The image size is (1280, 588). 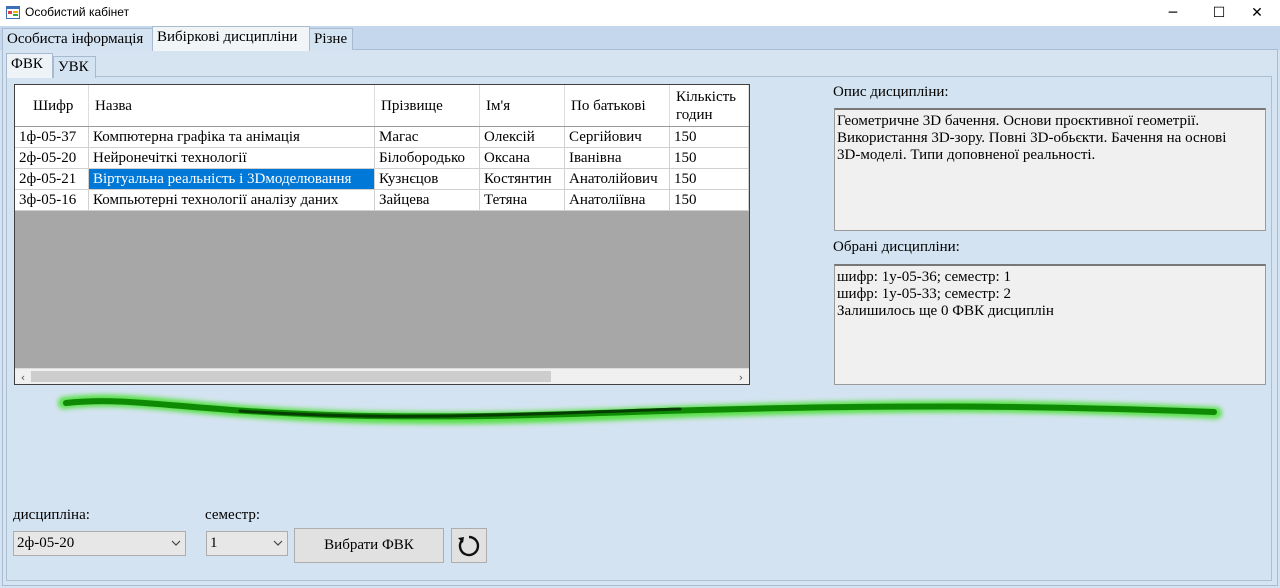 I want to click on semester-combobox: 1, so click(x=247, y=543).